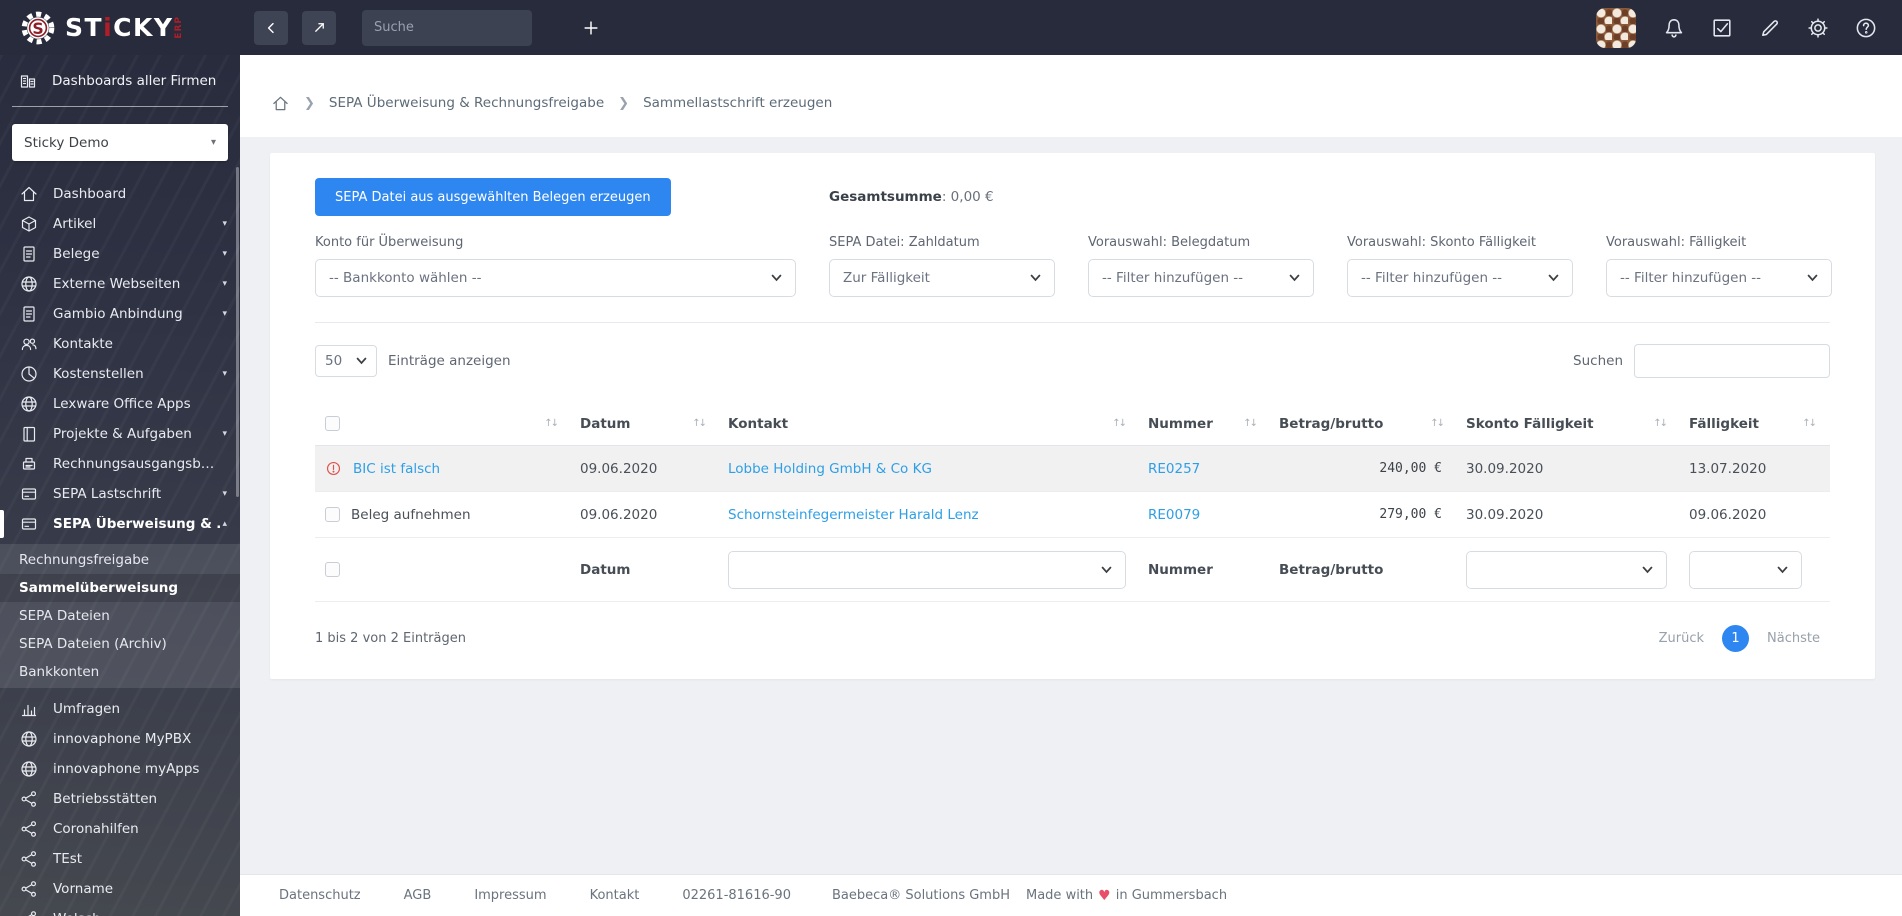 The width and height of the screenshot is (1902, 916). Describe the element at coordinates (120, 524) in the screenshot. I see `sidebar-item: SEPA Überweisung & … ▴` at that location.